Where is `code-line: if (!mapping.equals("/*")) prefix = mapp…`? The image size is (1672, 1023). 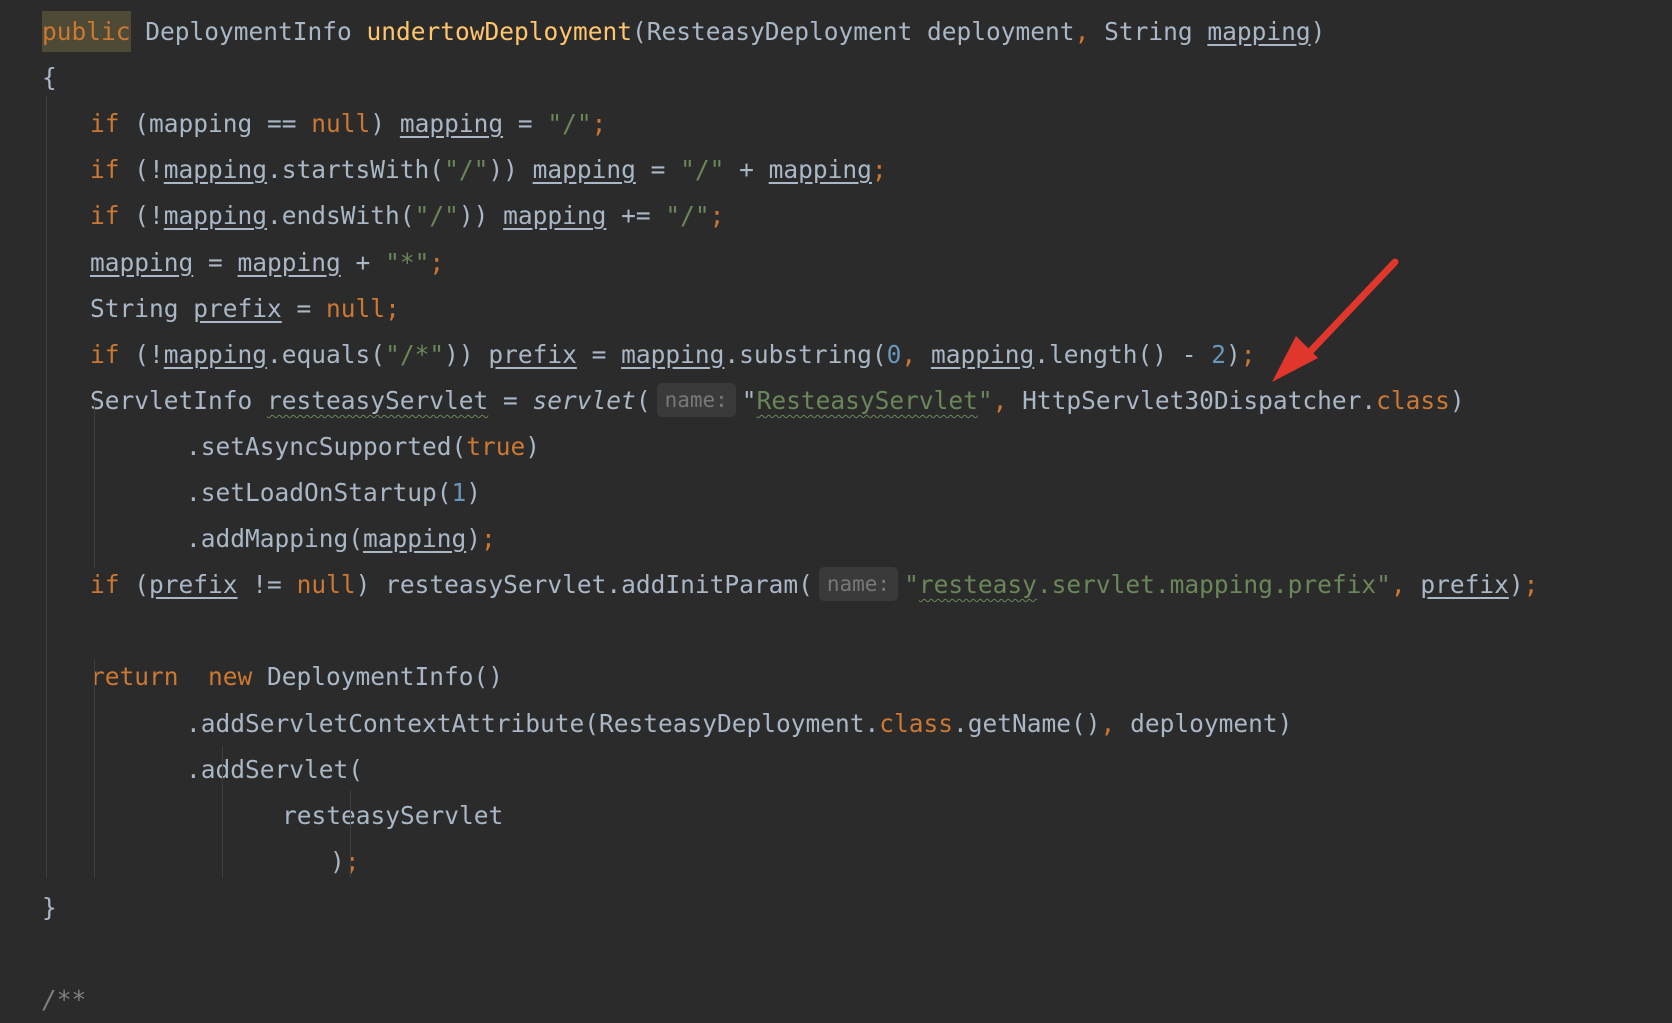 code-line: if (!mapping.equals("/*")) prefix = mapp… is located at coordinates (673, 355).